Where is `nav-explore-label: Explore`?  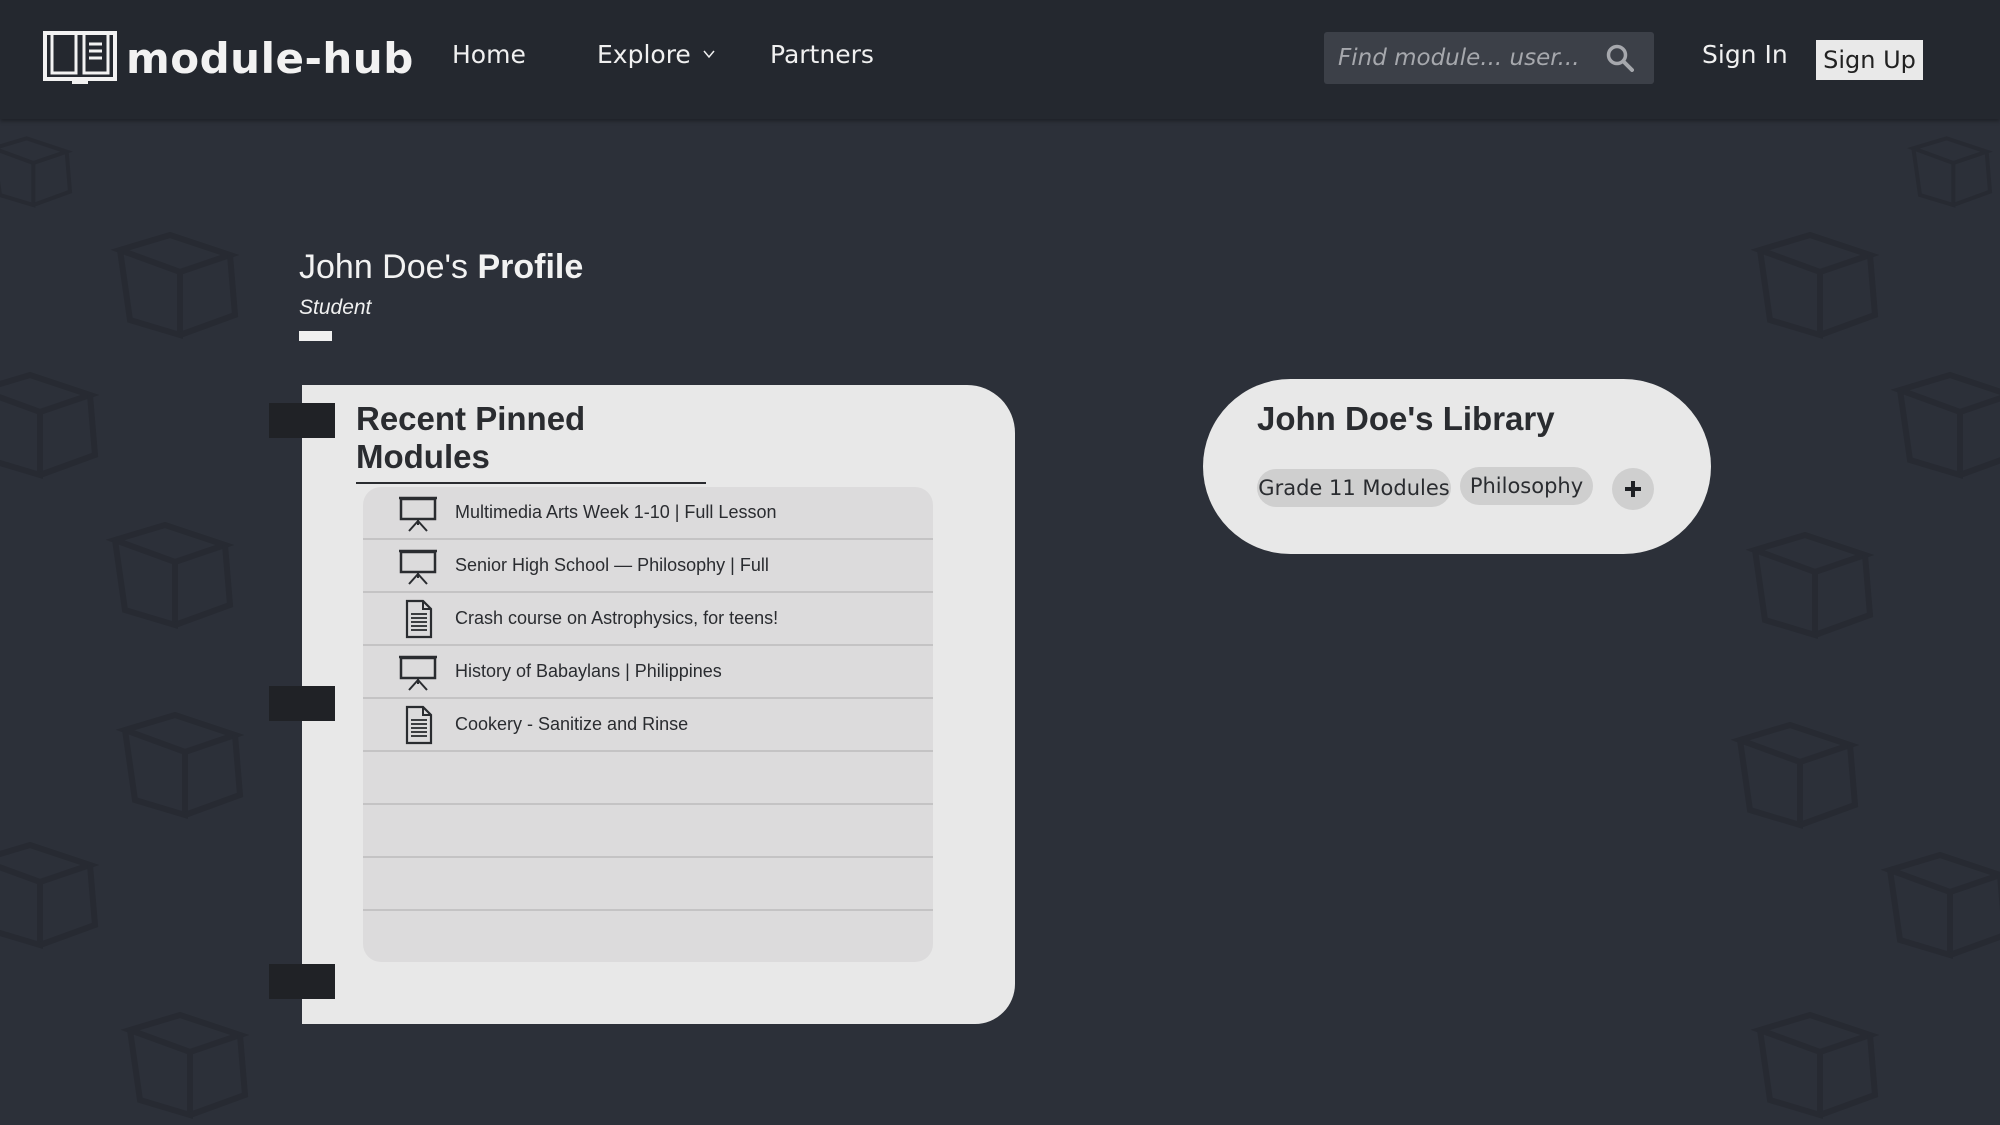 nav-explore-label: Explore is located at coordinates (644, 54).